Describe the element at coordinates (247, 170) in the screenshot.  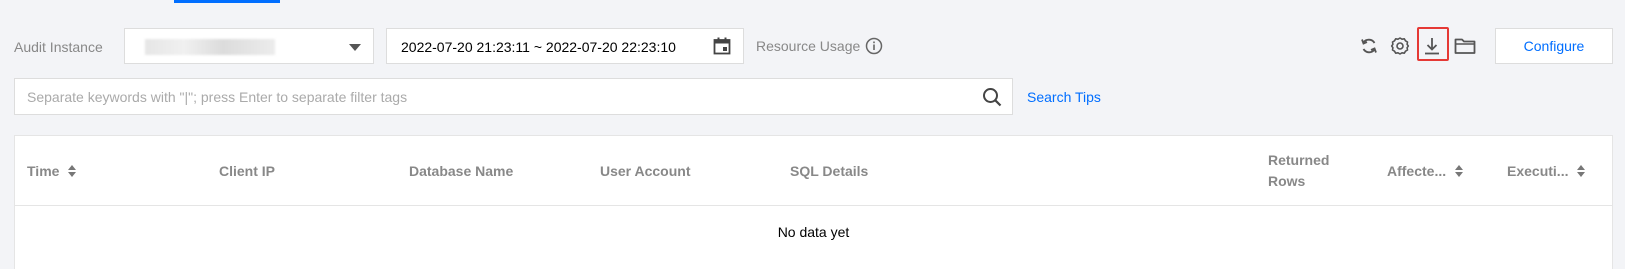
I see `column-header-client-ip: Client IP` at that location.